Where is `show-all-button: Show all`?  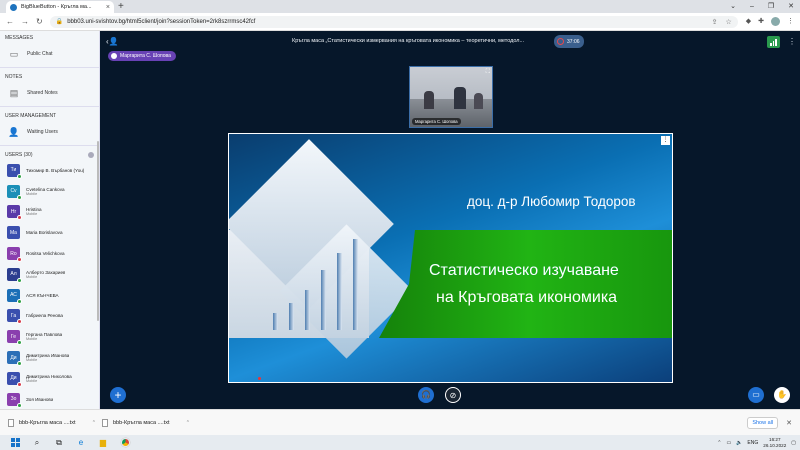
show-all-button: Show all is located at coordinates (763, 422).